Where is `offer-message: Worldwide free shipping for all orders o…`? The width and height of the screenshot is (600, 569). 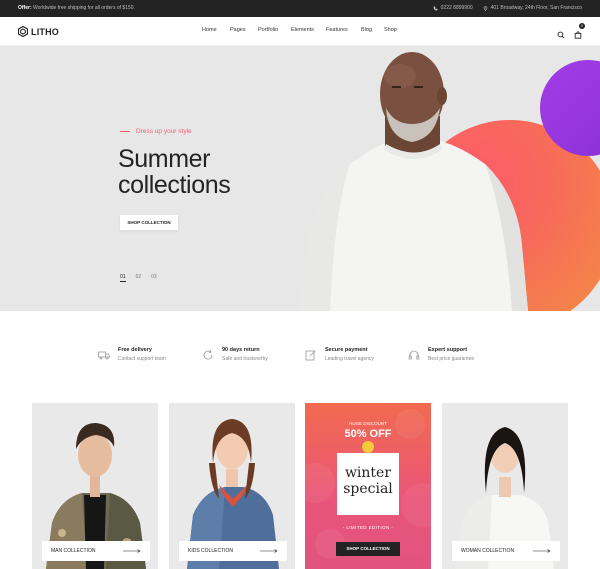 offer-message: Worldwide free shipping for all orders o… is located at coordinates (84, 8).